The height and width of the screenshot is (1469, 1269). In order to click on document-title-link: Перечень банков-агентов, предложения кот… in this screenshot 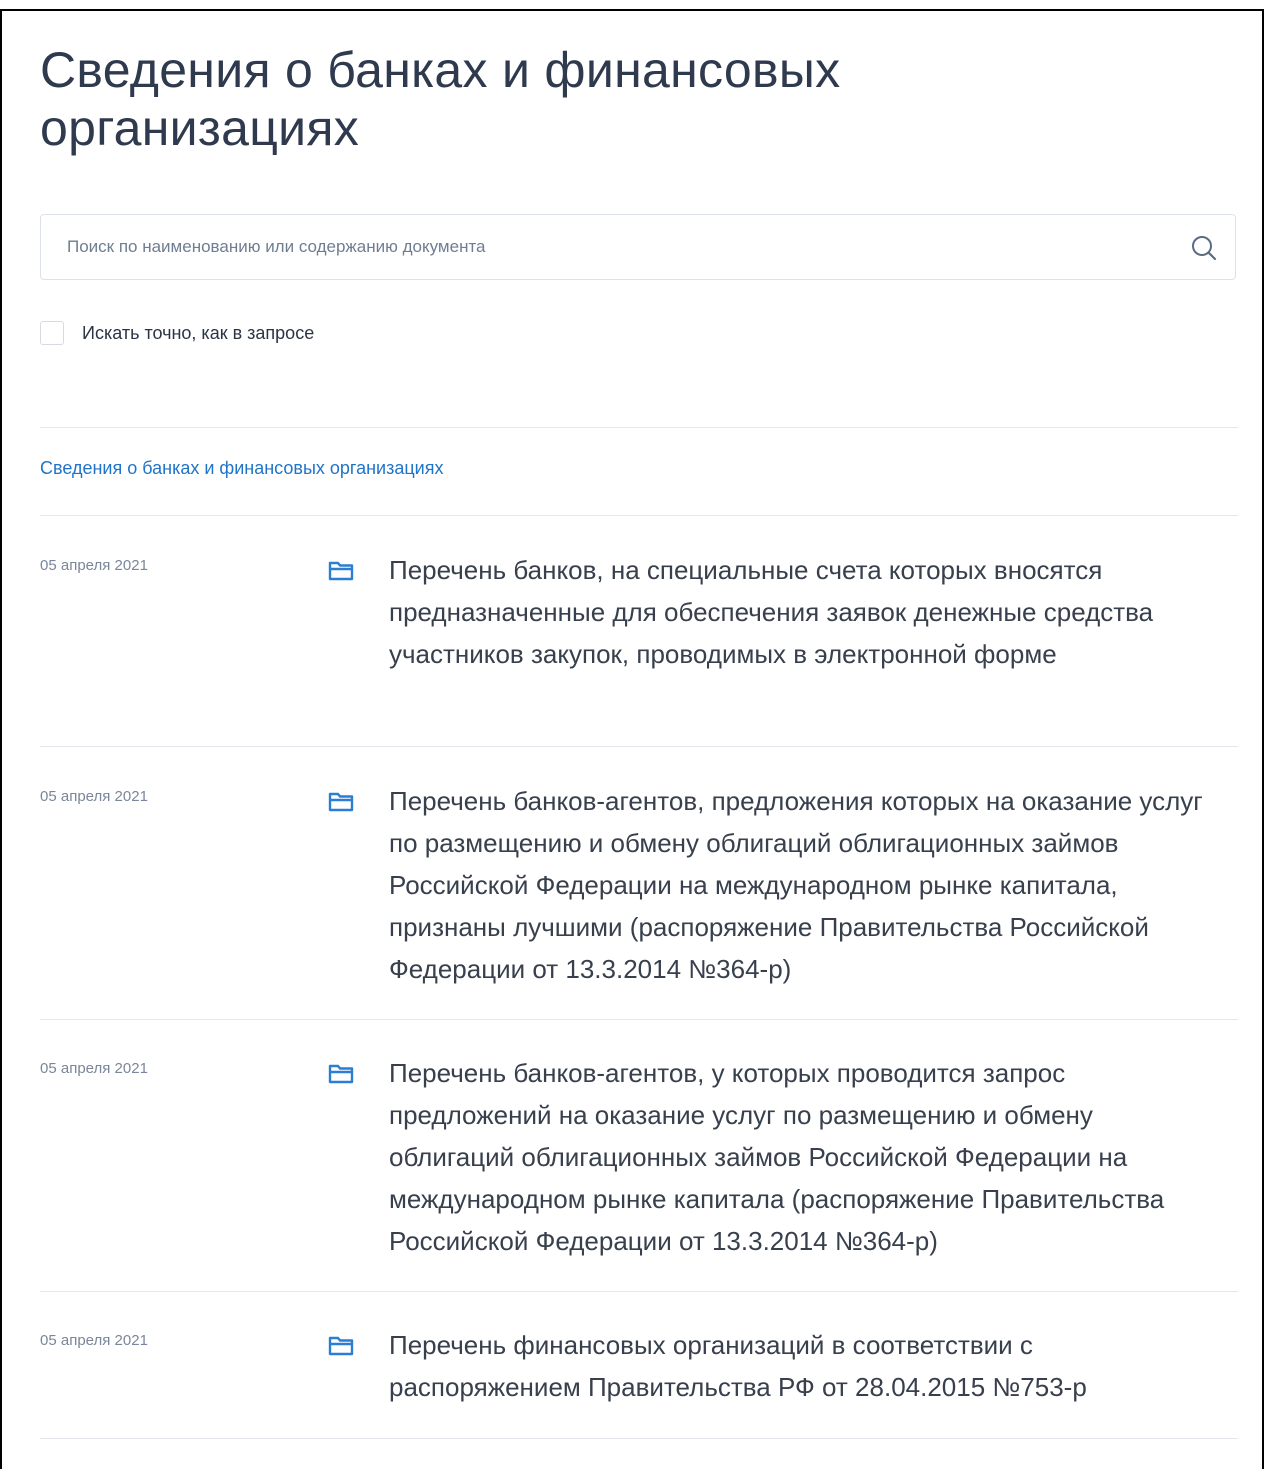, I will do `click(804, 885)`.